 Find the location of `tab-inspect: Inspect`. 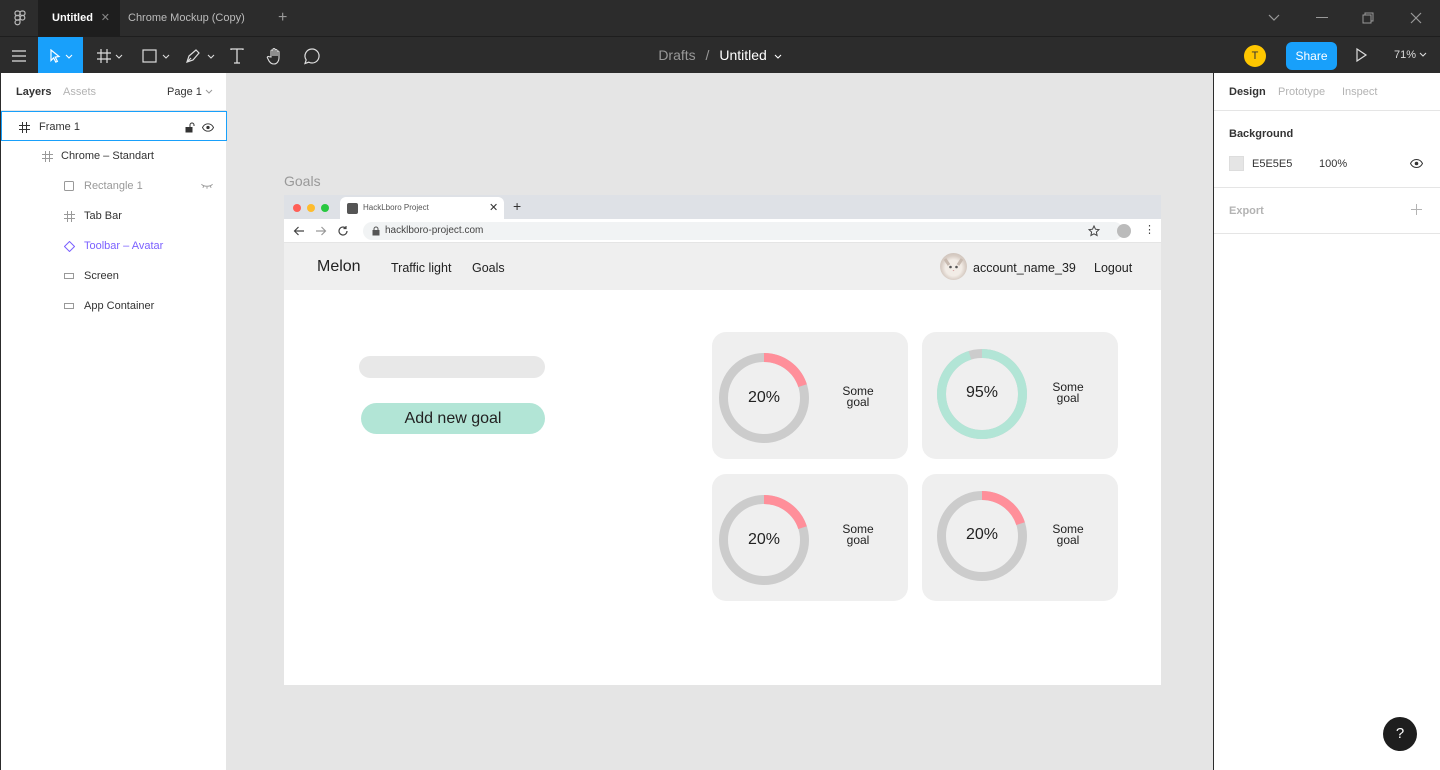

tab-inspect: Inspect is located at coordinates (1359, 92).